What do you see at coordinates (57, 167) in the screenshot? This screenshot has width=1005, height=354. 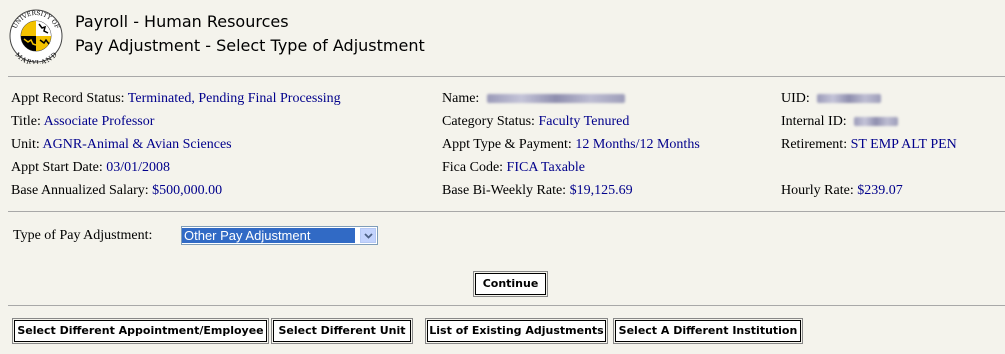 I see `start-date-label: Appt Start Date:` at bounding box center [57, 167].